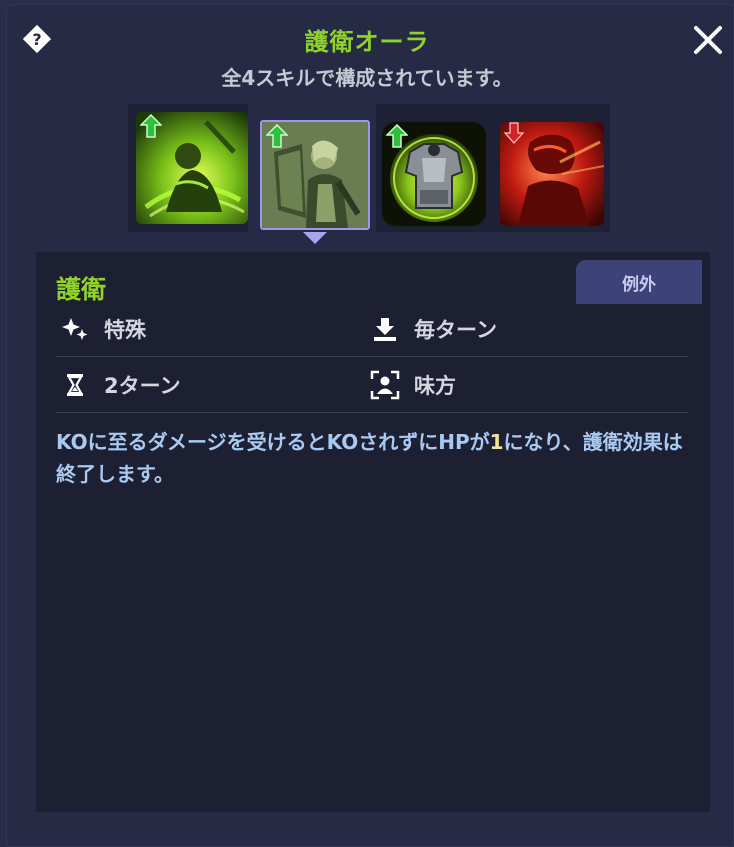  What do you see at coordinates (367, 42) in the screenshot?
I see `dialog-title: 護衛オーラ` at bounding box center [367, 42].